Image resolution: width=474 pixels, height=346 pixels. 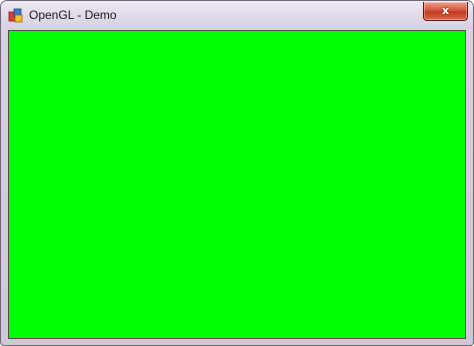 What do you see at coordinates (15, 15) in the screenshot?
I see `app-icon` at bounding box center [15, 15].